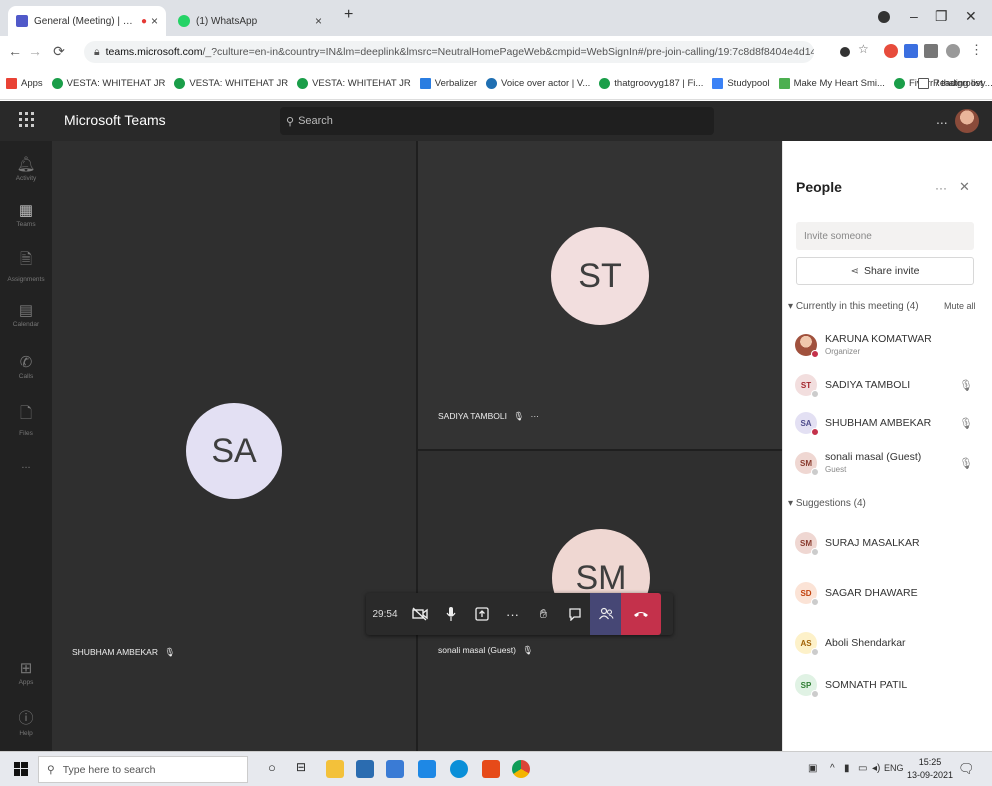  What do you see at coordinates (941, 16) in the screenshot?
I see `maximize-button: ❐` at bounding box center [941, 16].